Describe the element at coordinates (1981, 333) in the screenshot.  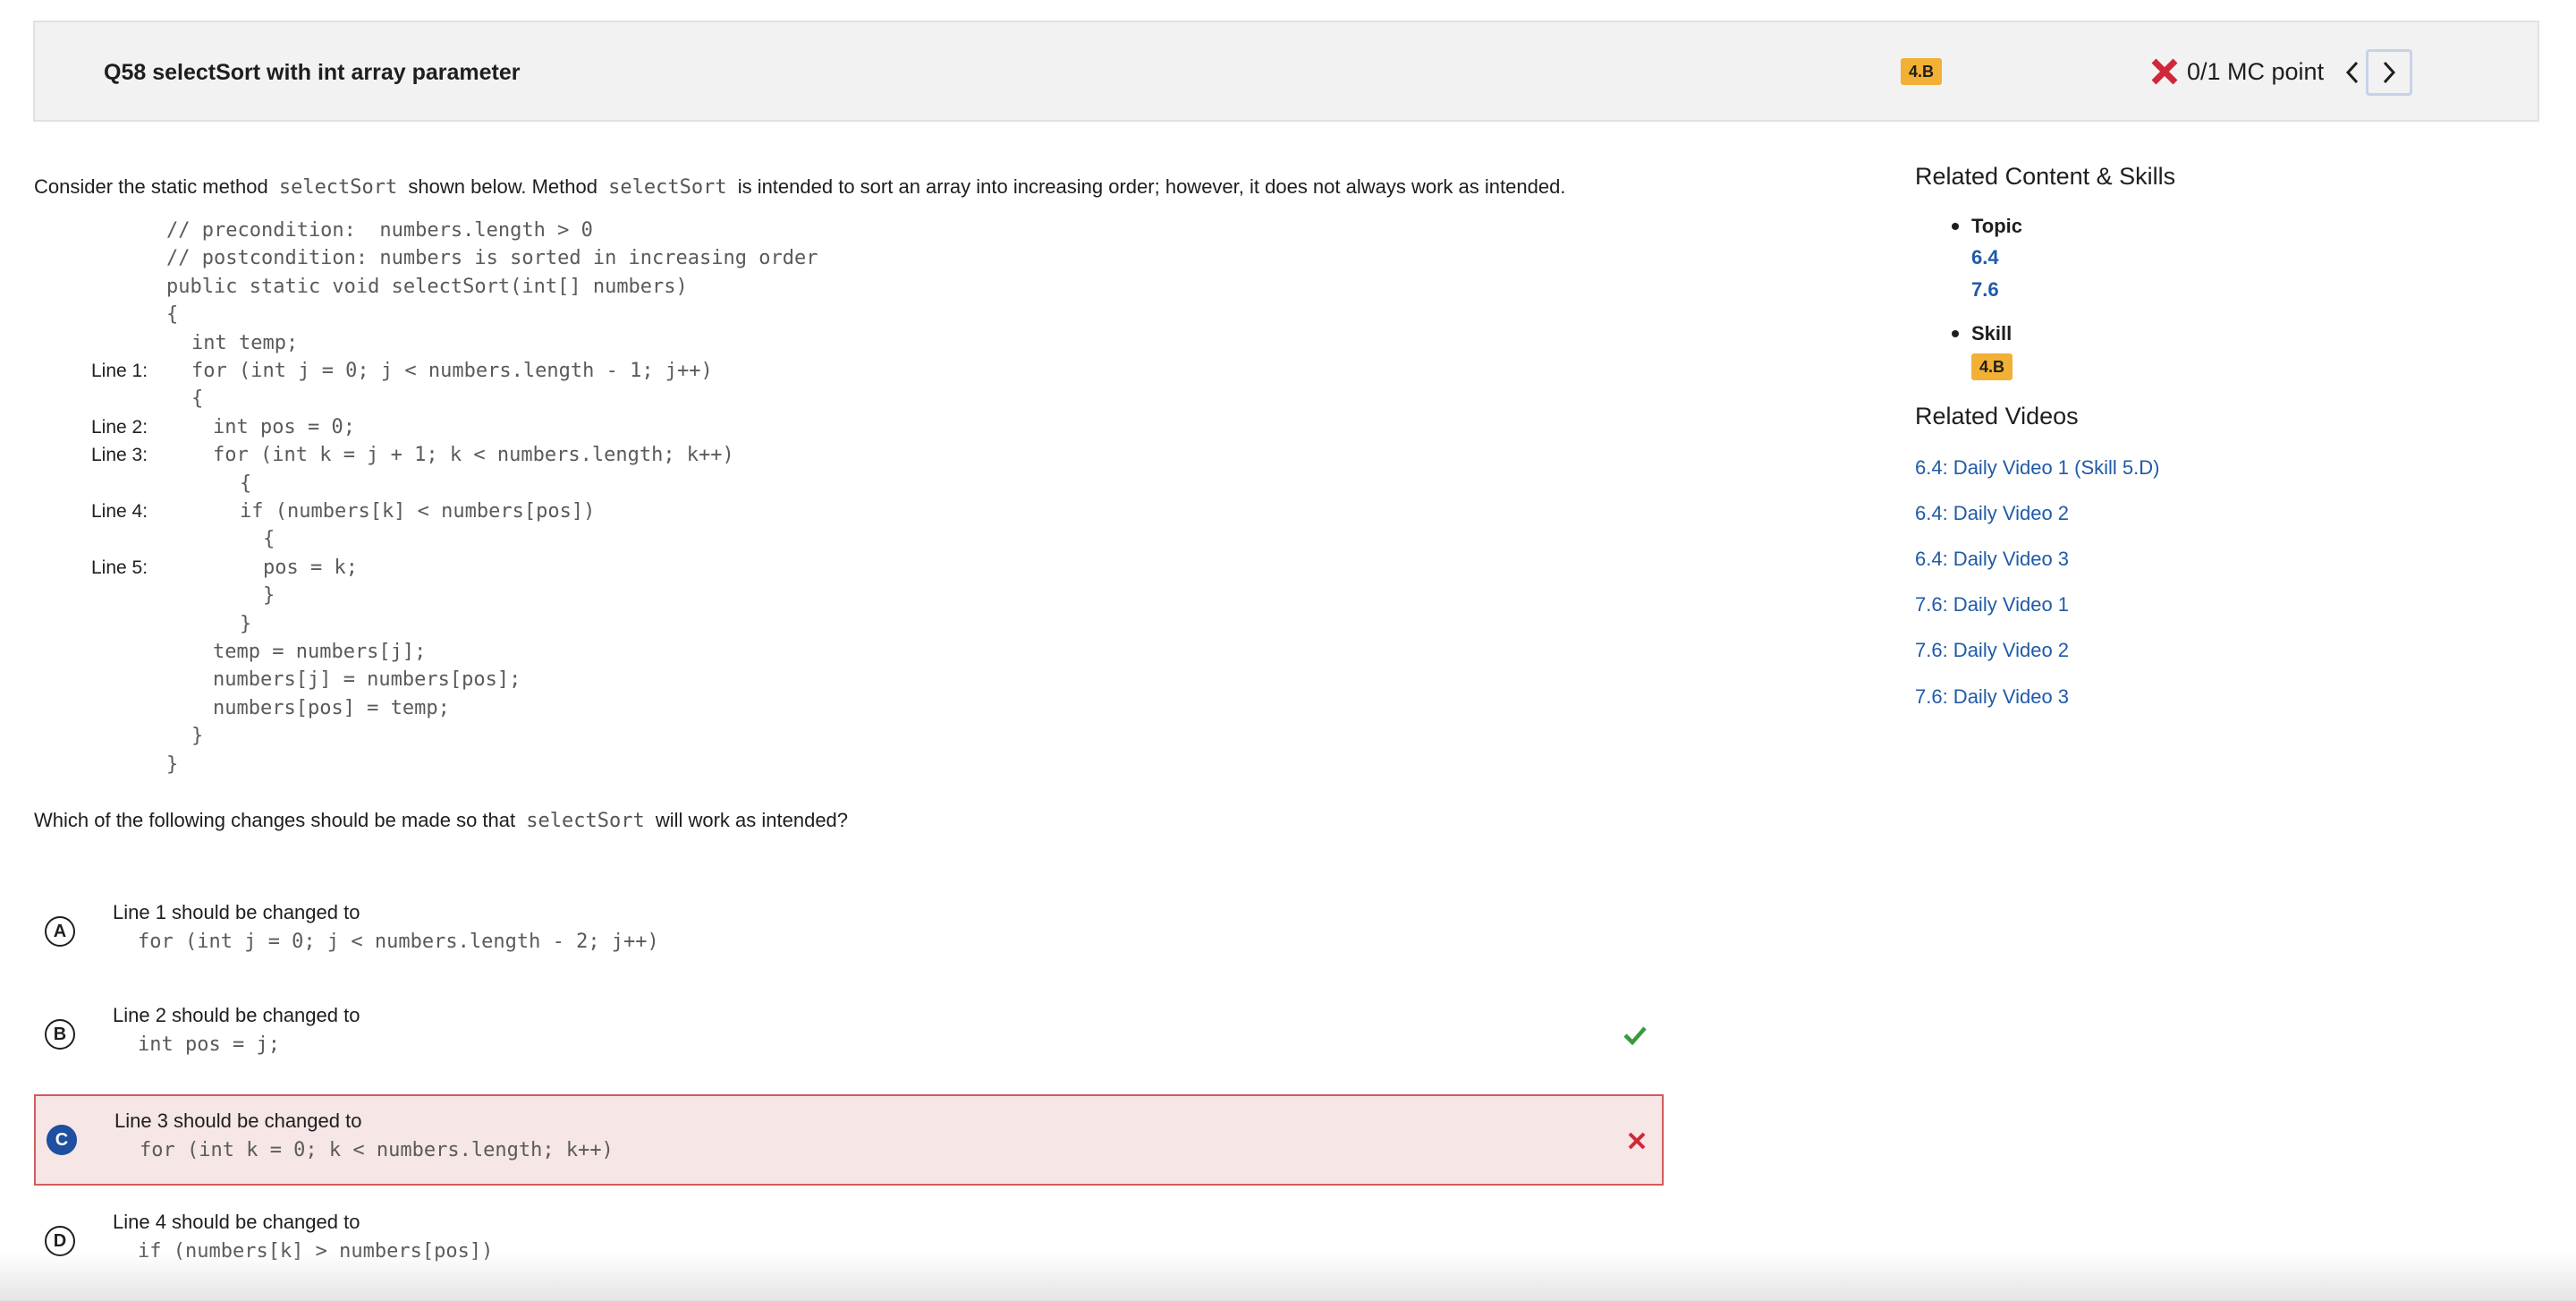
I see `skill-label: Skill` at that location.